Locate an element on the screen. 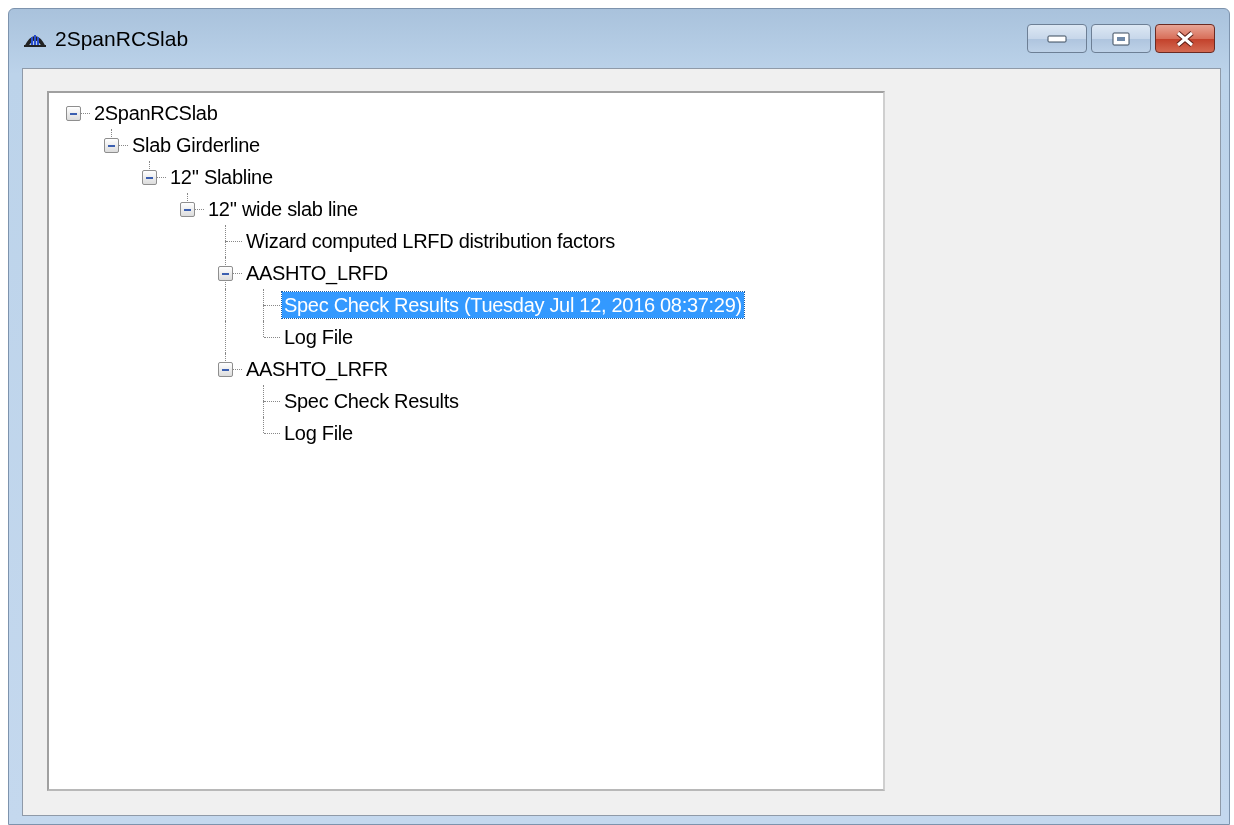 This screenshot has width=1234, height=825. maximize-icon is located at coordinates (1121, 38).